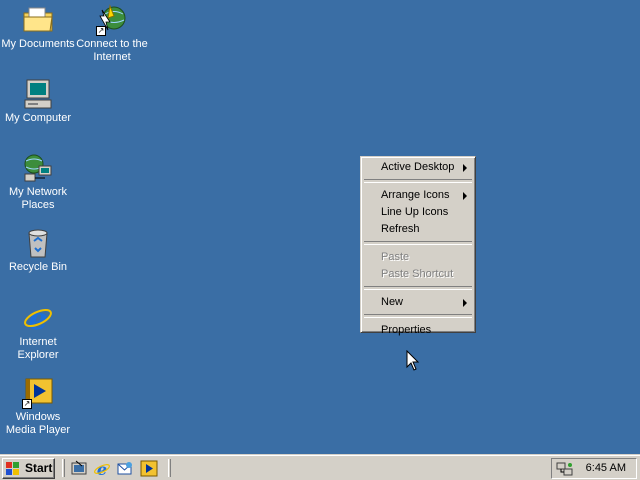 This screenshot has width=640, height=480. I want to click on desktop-icon-recycle-bin: Recycle Bin, so click(38, 250).